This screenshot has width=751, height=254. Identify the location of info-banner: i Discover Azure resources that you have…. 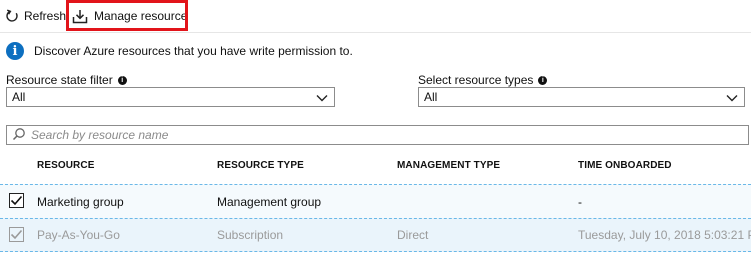
(179, 51).